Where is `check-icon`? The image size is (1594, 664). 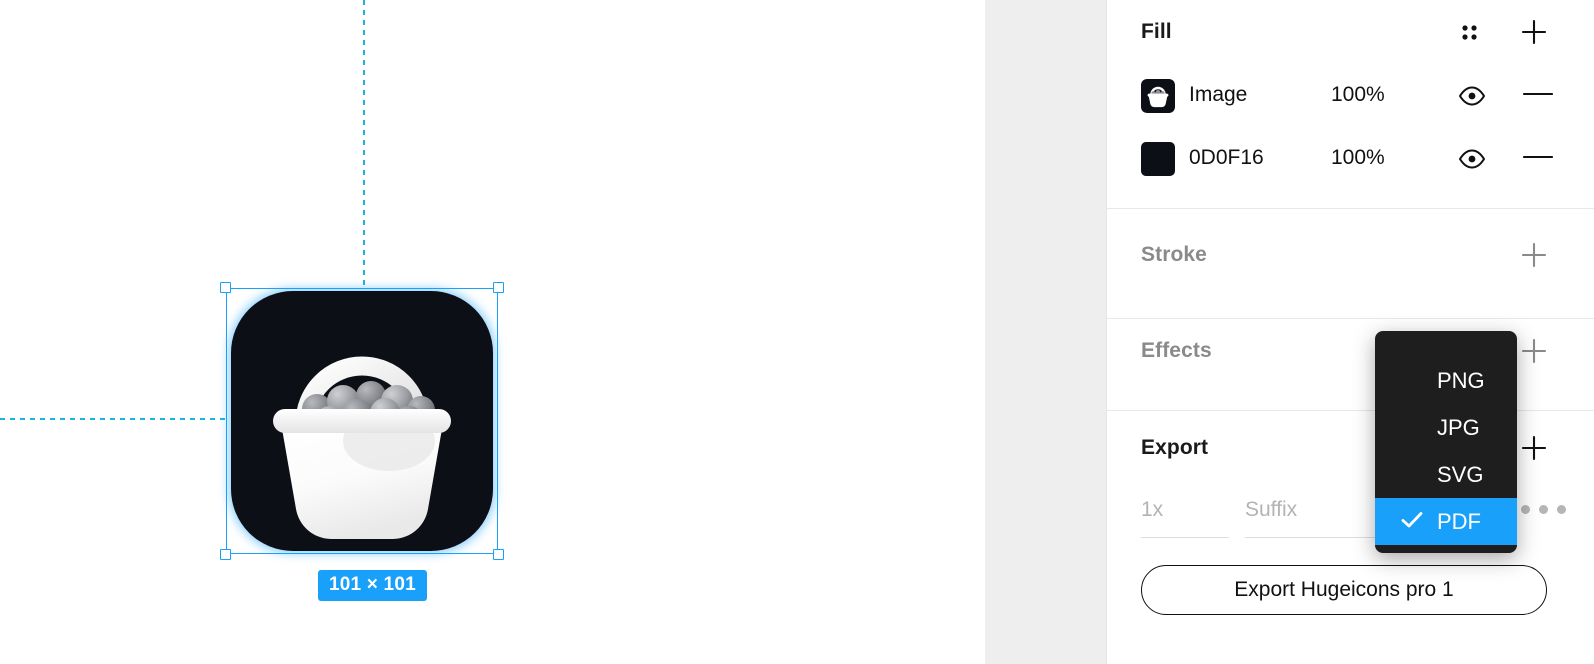 check-icon is located at coordinates (1412, 522).